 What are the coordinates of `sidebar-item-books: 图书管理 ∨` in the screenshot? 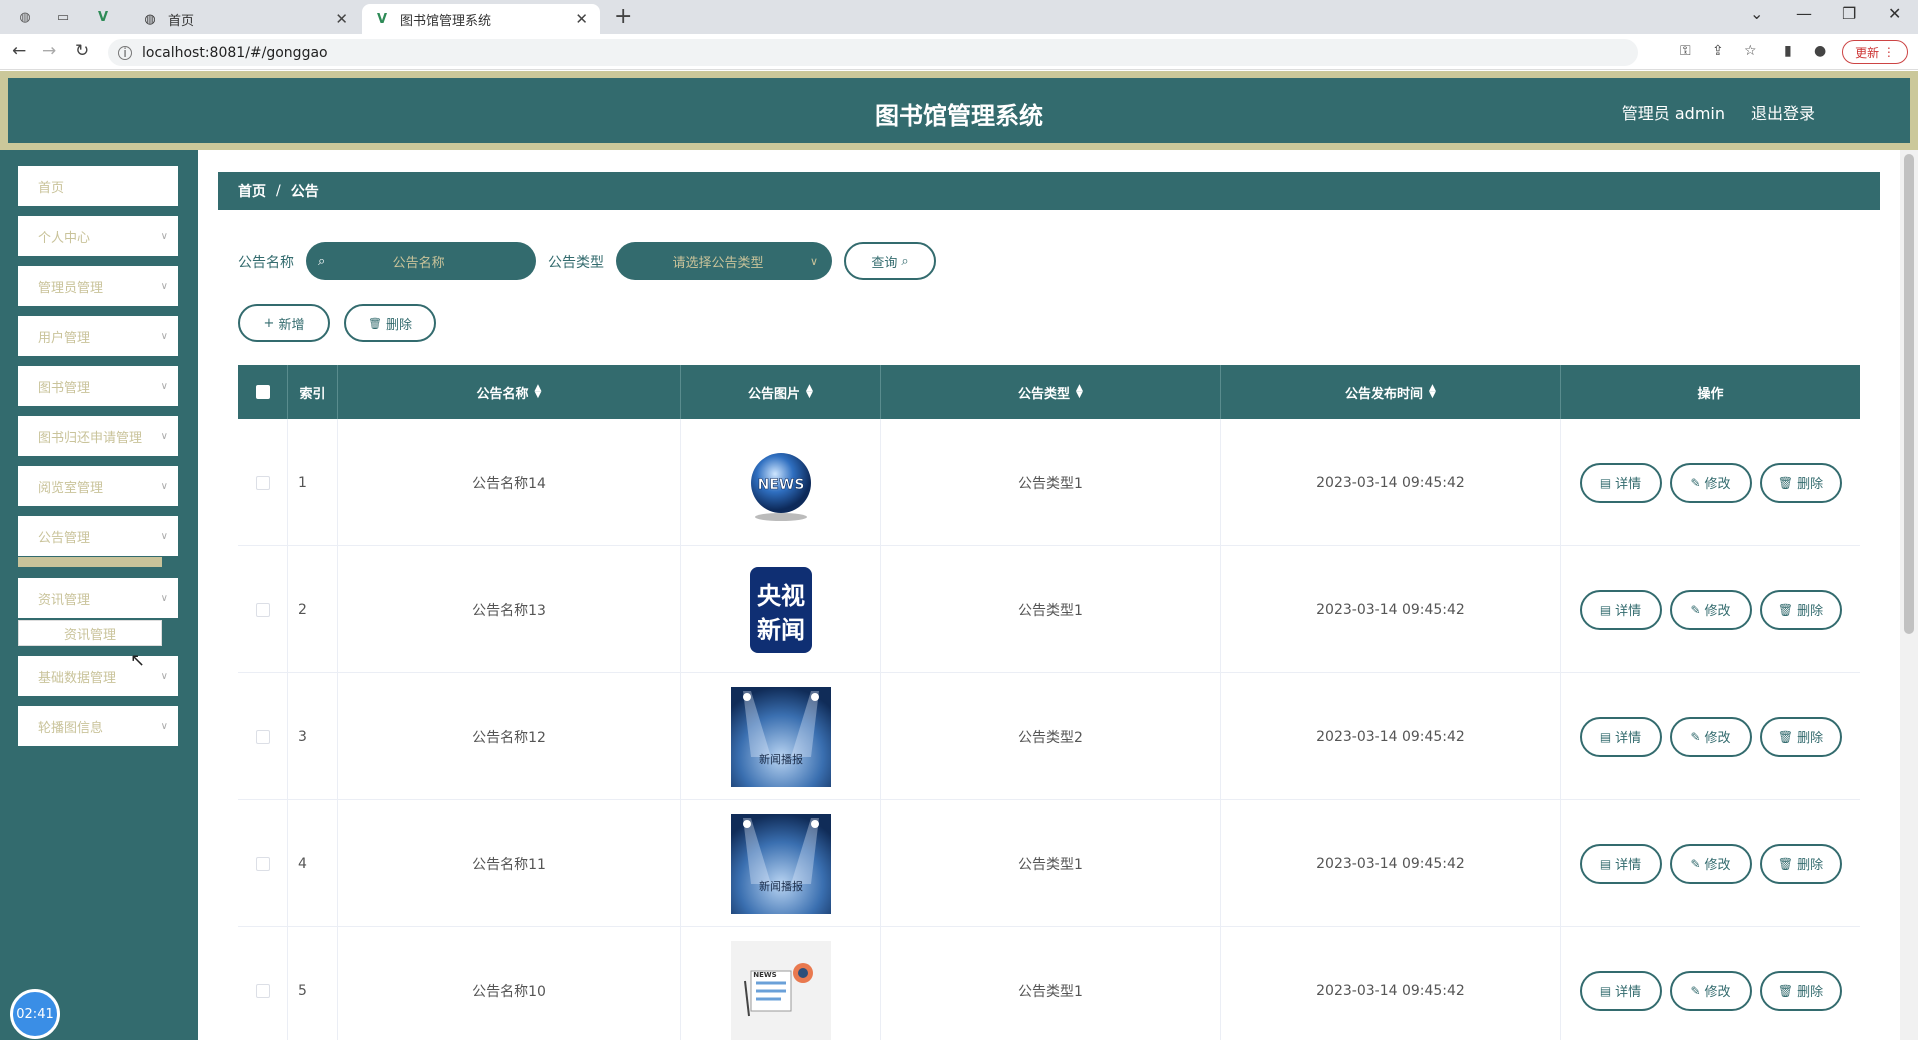 It's located at (98, 386).